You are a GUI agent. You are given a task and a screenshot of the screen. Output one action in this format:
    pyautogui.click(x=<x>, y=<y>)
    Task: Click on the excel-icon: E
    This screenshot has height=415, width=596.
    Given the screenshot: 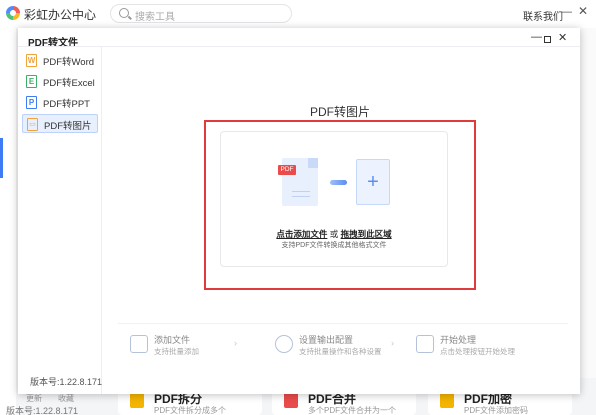 What is the action you would take?
    pyautogui.click(x=31, y=81)
    